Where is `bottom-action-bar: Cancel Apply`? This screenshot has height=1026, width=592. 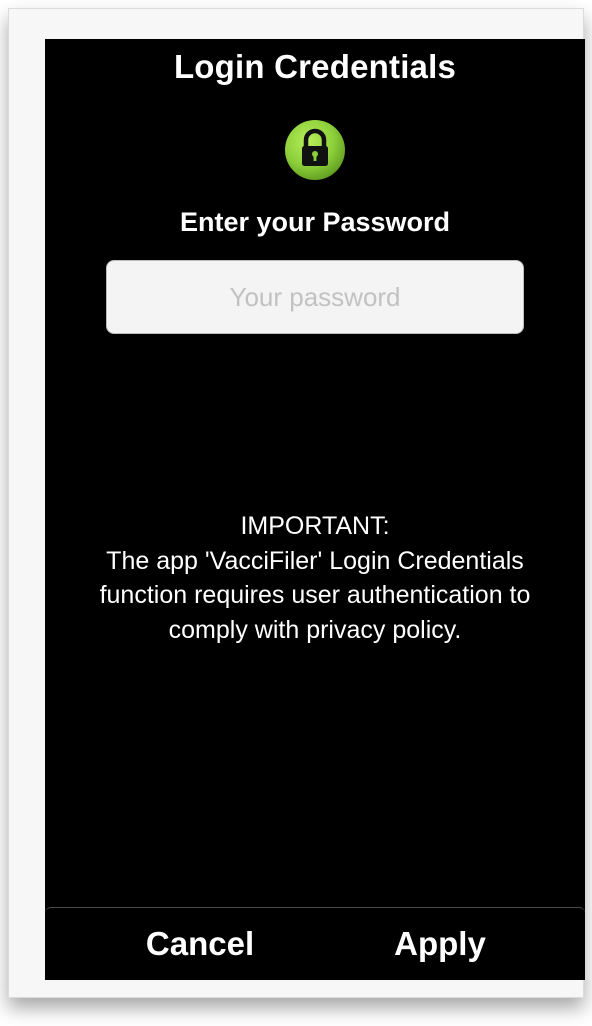
bottom-action-bar: Cancel Apply is located at coordinates (315, 943).